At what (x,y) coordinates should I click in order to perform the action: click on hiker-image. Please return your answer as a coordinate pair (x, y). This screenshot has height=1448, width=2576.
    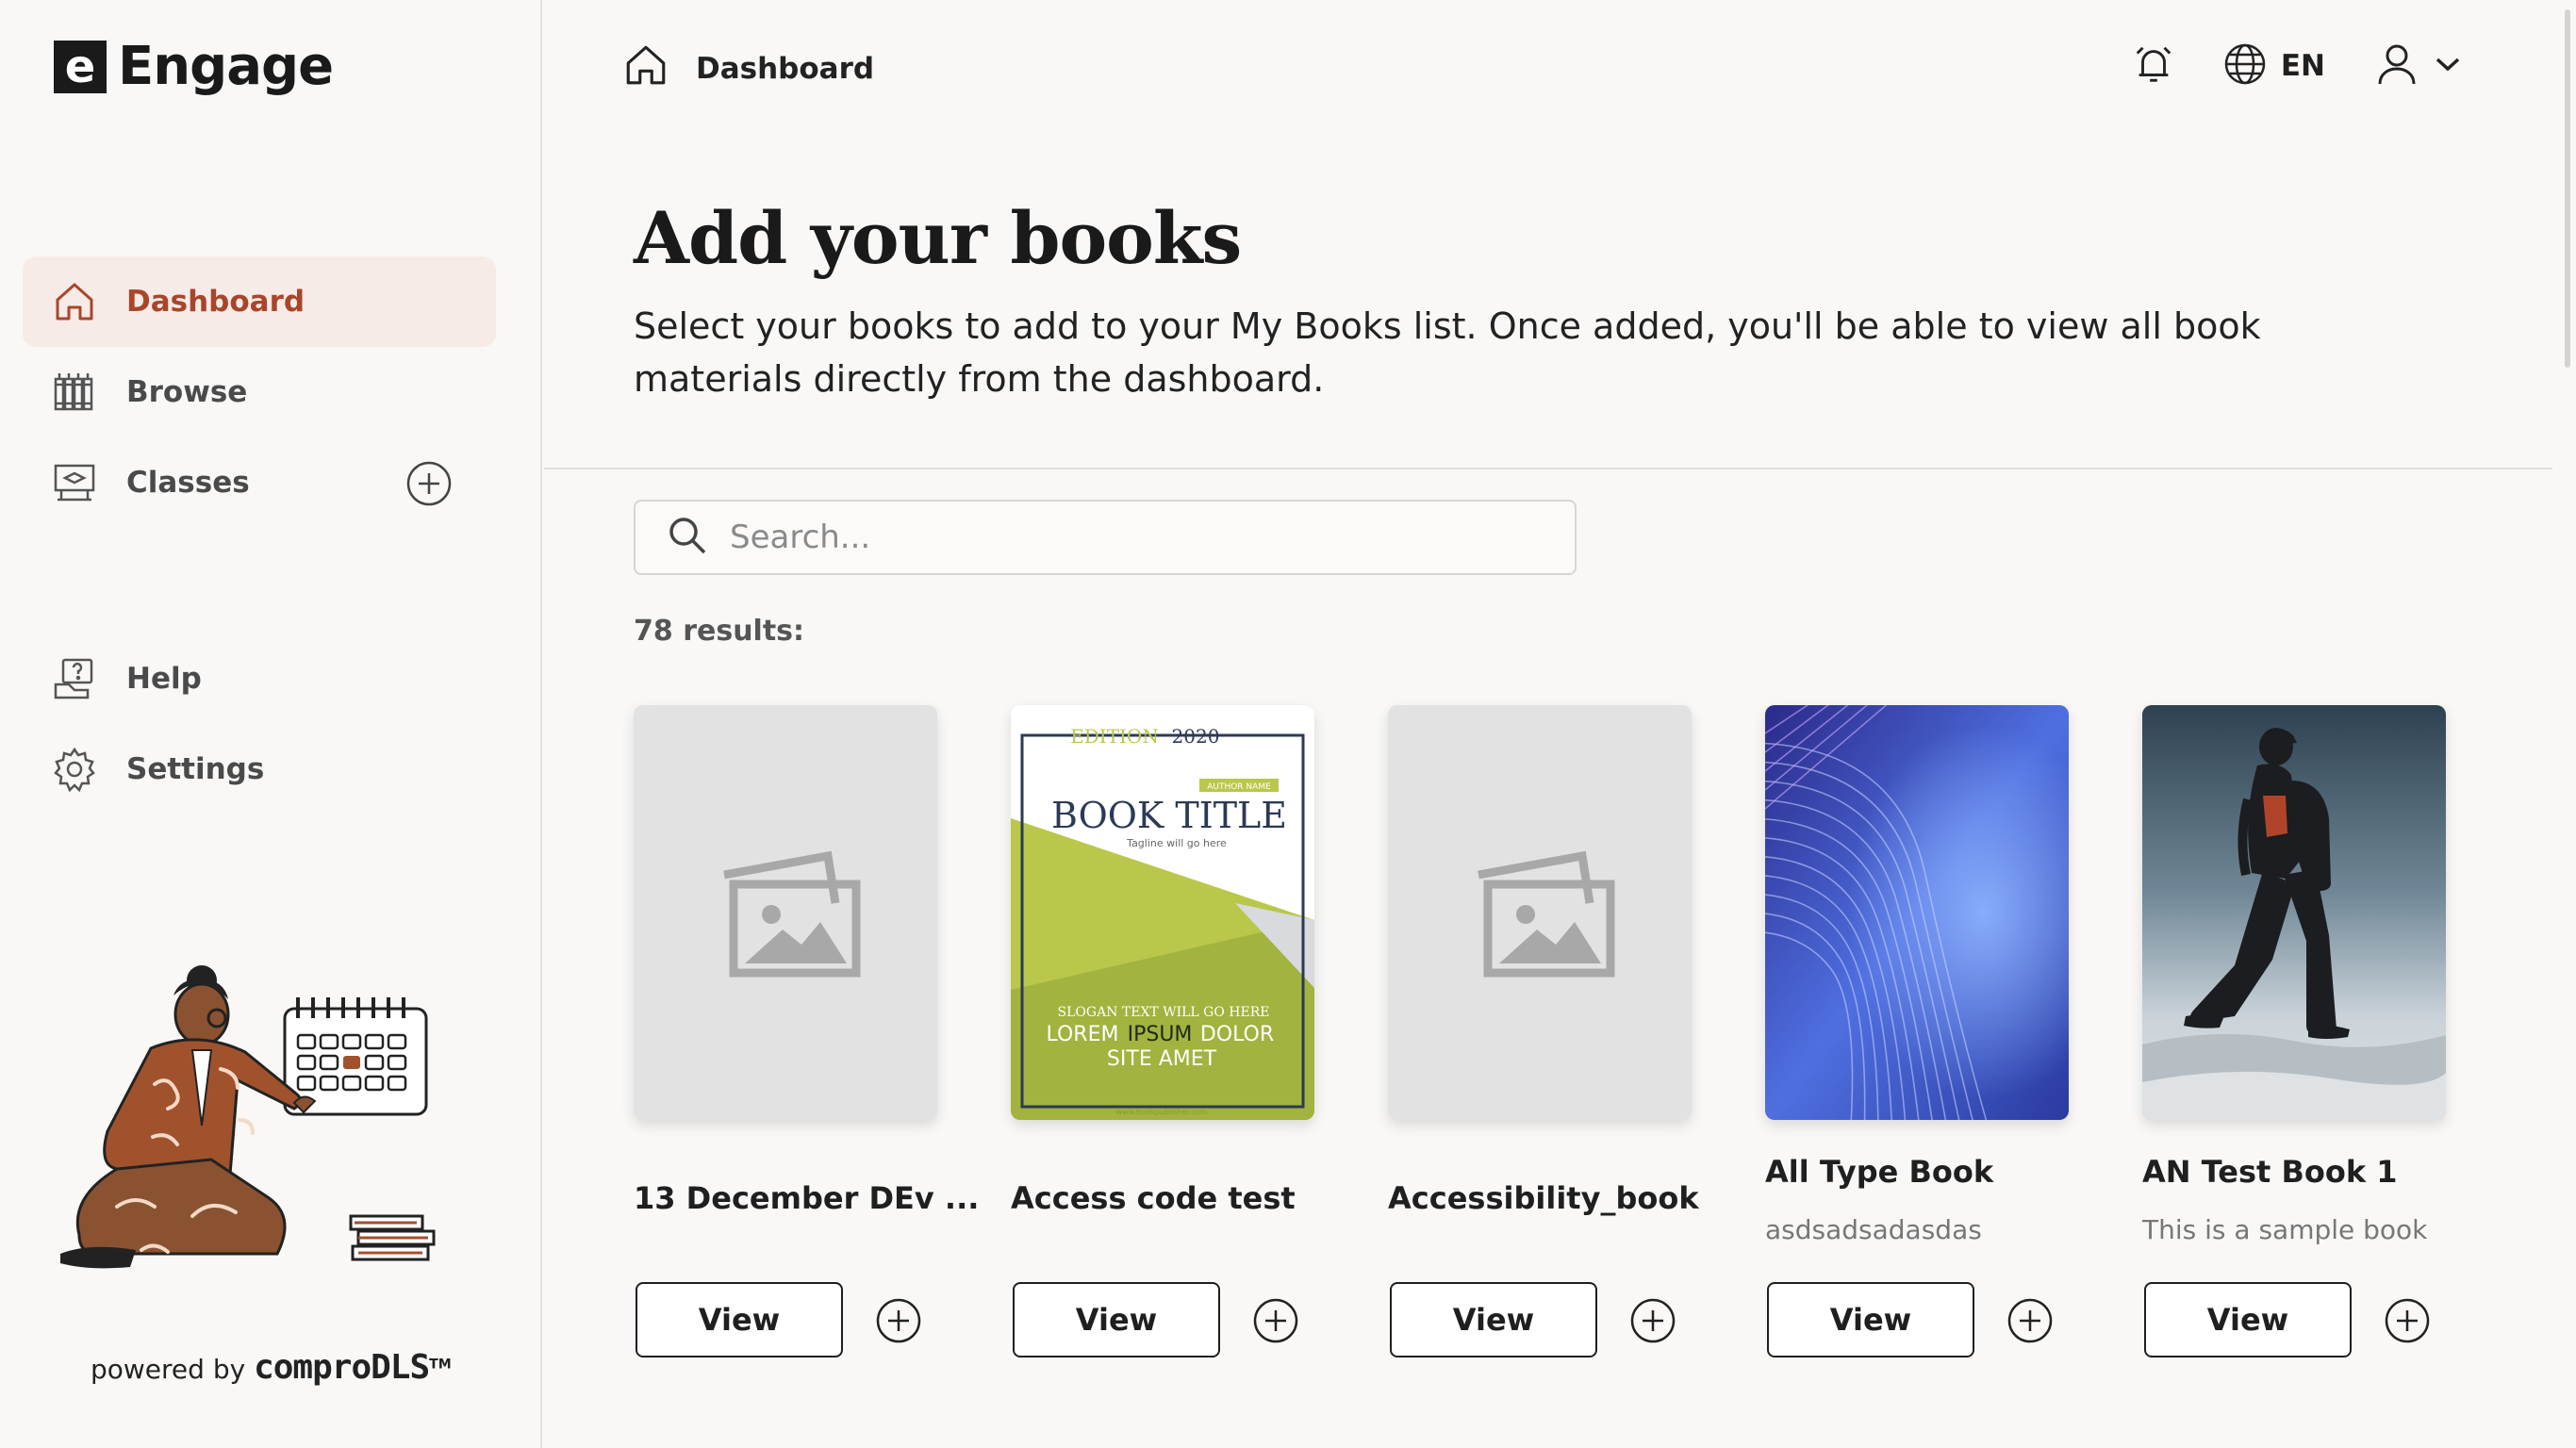
    Looking at the image, I should click on (2294, 912).